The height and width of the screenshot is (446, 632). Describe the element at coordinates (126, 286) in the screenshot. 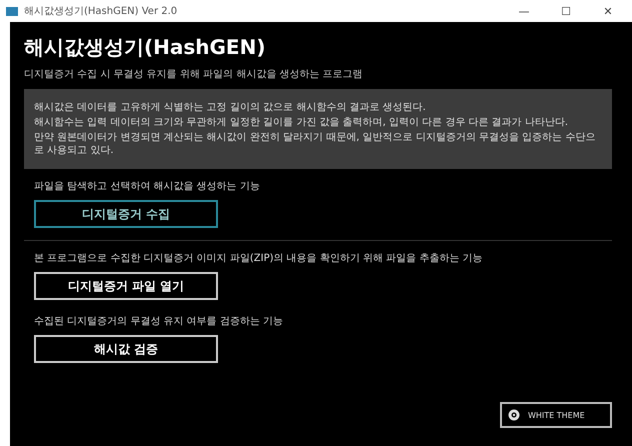

I see `action-button: 디지털증거 파일 열기` at that location.